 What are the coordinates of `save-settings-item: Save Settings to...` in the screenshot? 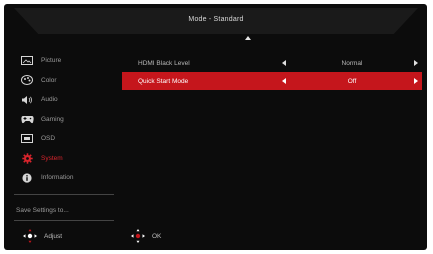 It's located at (42, 210).